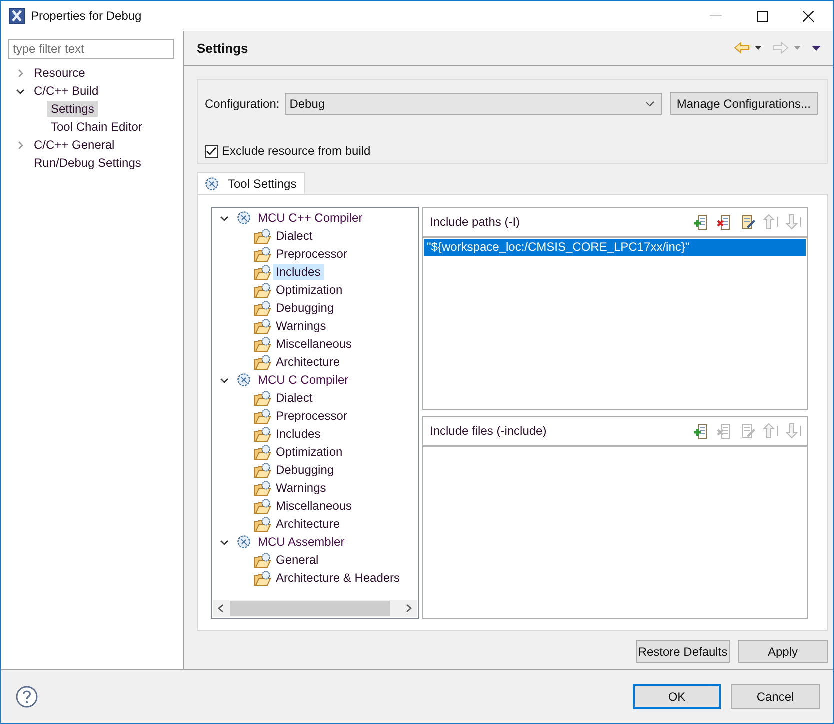 The image size is (834, 724). I want to click on app-icon, so click(17, 16).